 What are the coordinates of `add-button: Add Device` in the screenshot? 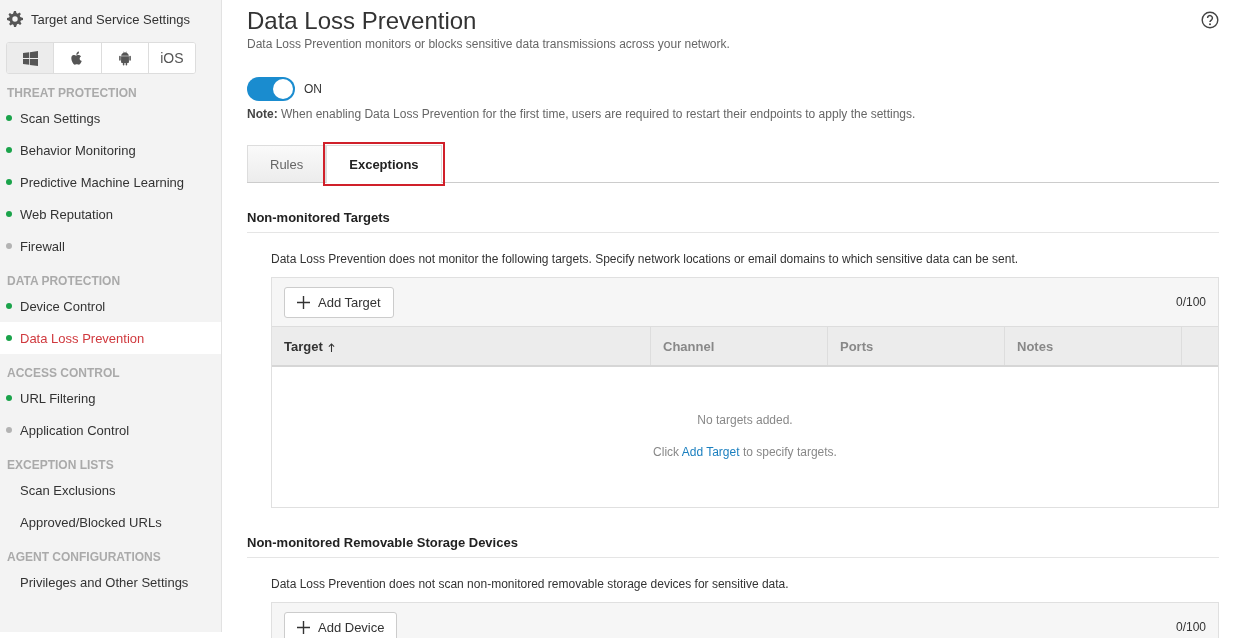 It's located at (341, 624).